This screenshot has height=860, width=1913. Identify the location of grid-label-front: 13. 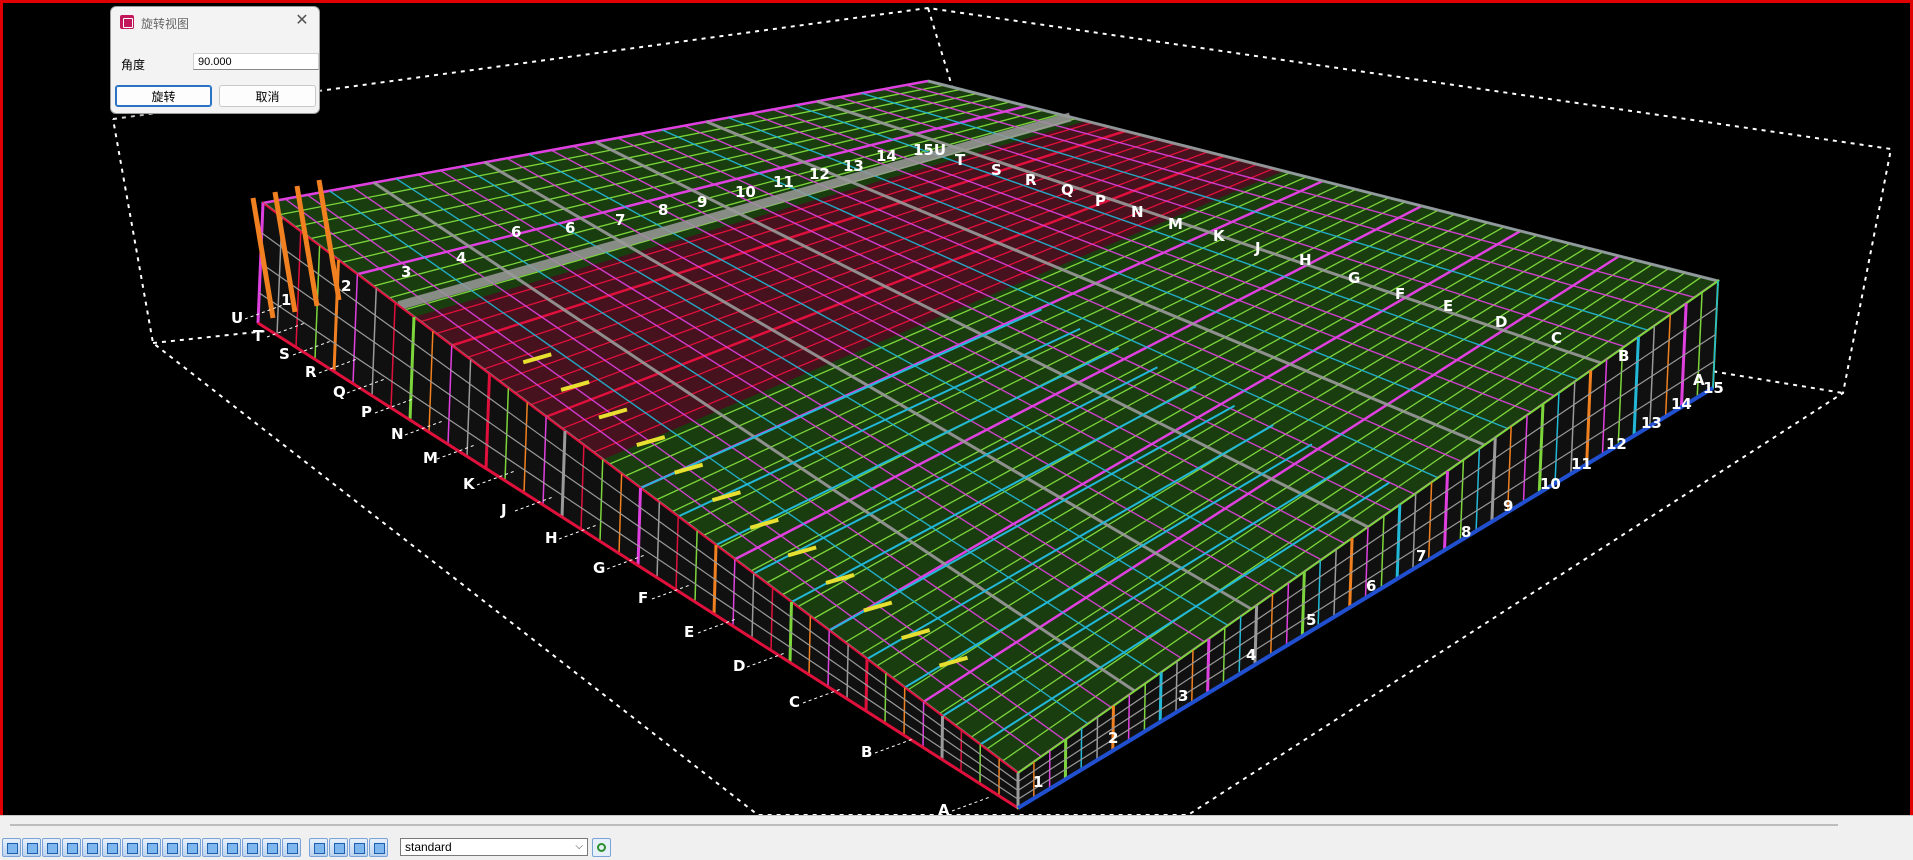
(1651, 423).